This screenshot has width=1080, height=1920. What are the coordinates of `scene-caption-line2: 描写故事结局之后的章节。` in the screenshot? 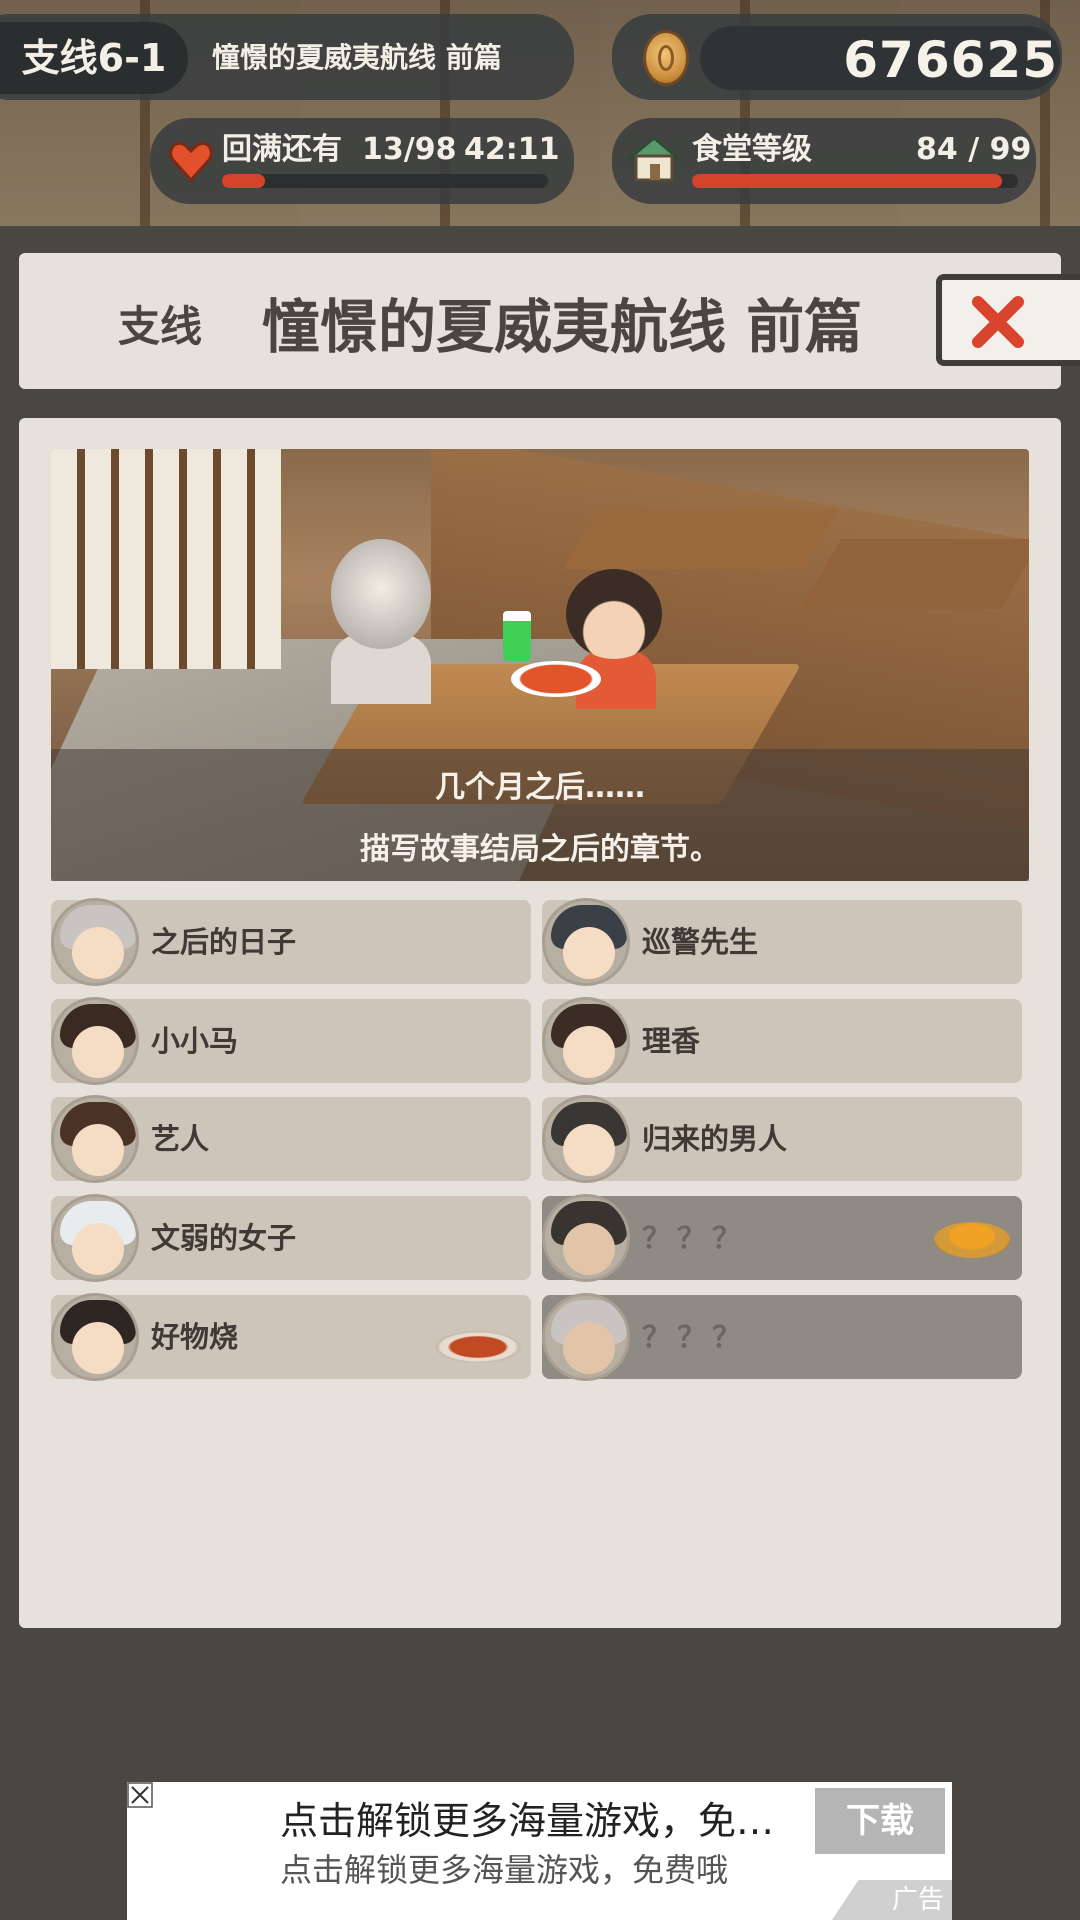 It's located at (540, 849).